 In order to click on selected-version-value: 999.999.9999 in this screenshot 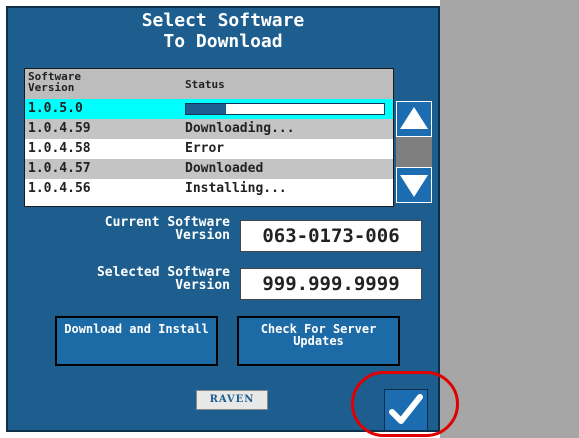, I will do `click(331, 284)`.